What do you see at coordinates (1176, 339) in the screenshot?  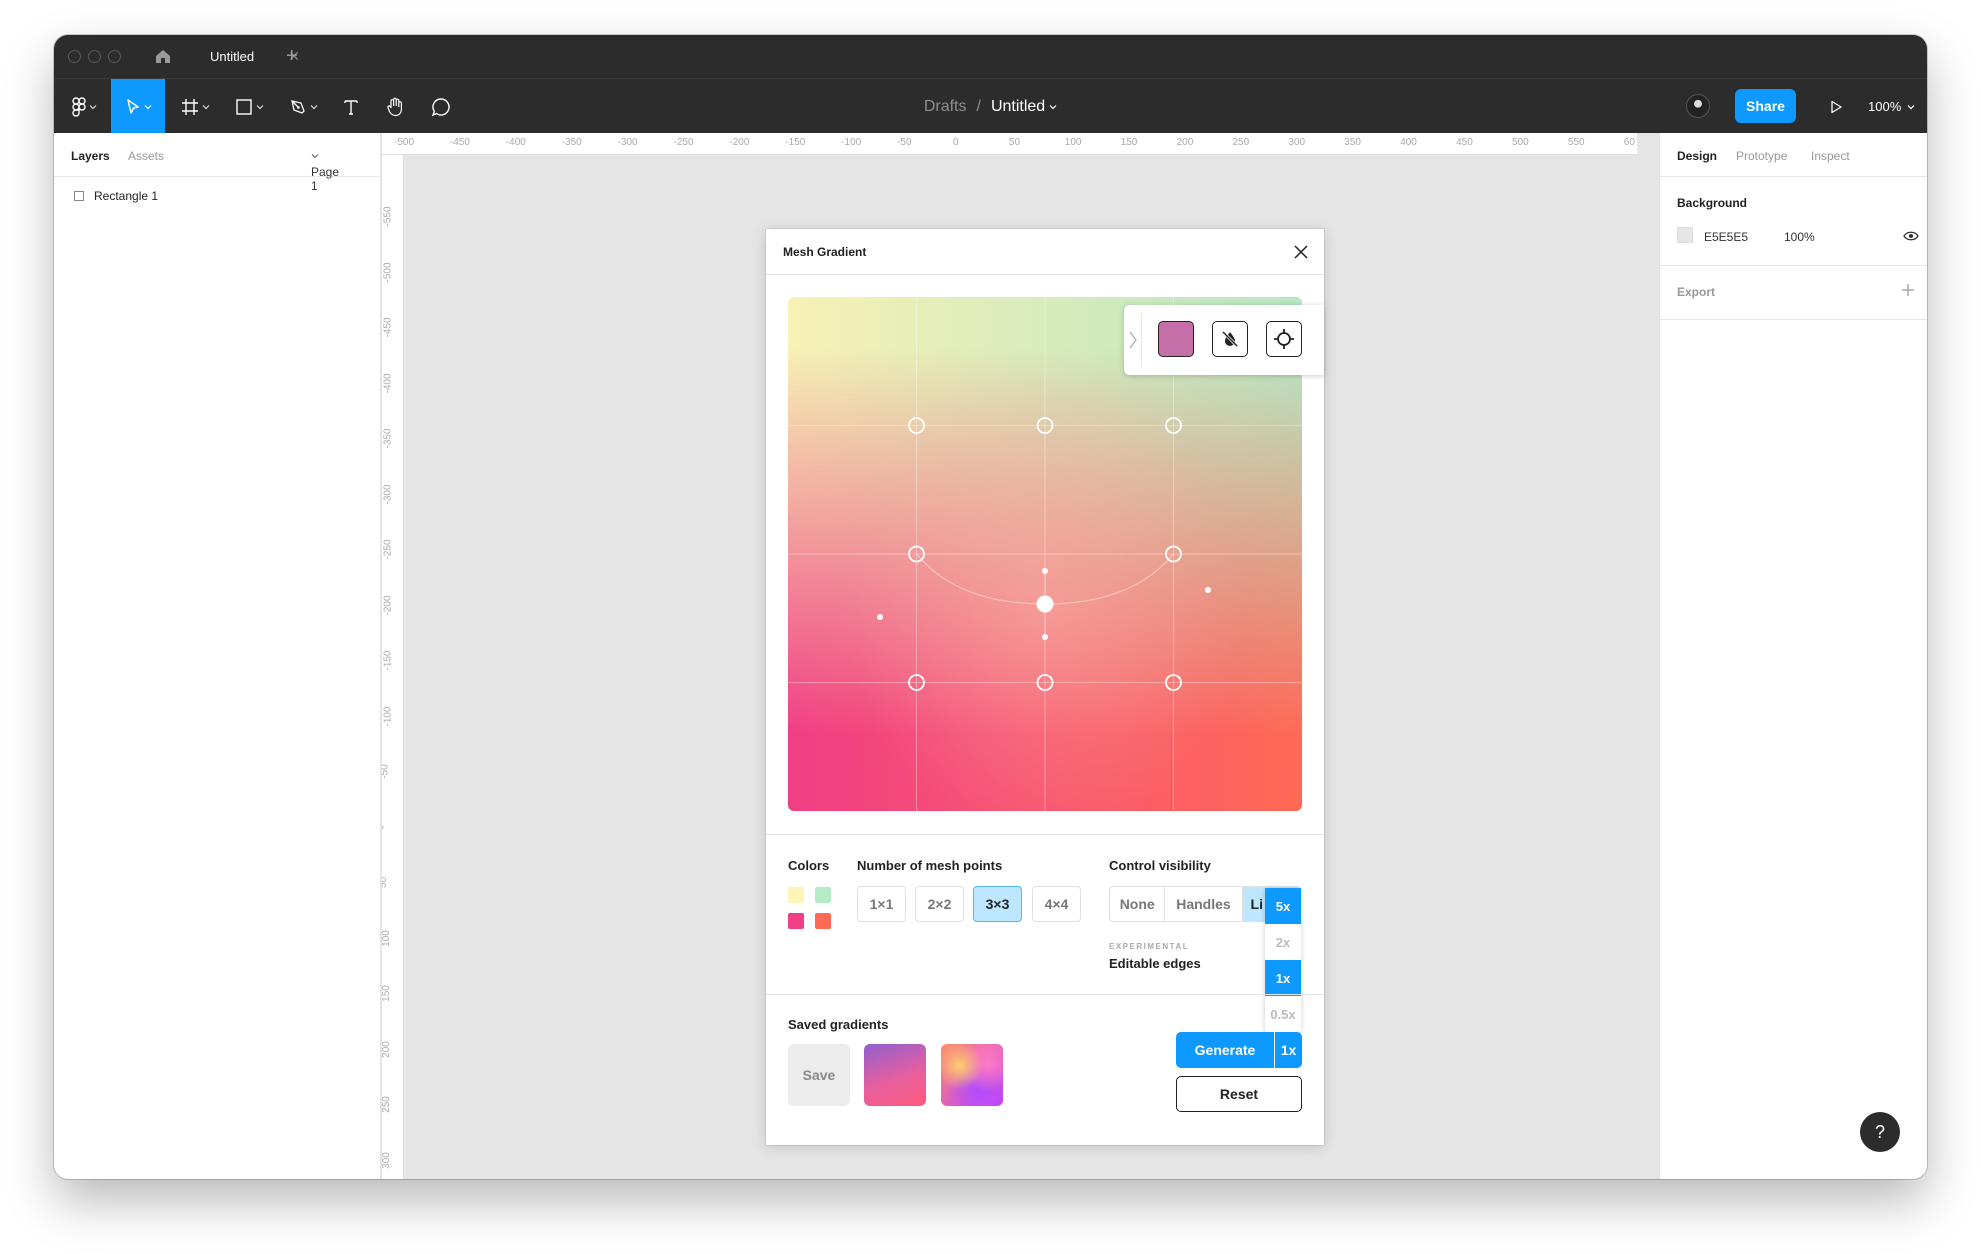 I see `point-color-swatch` at bounding box center [1176, 339].